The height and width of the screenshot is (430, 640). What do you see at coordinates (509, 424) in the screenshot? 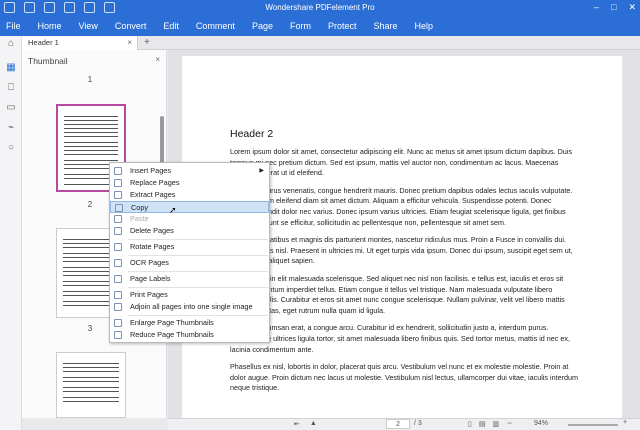
I see `fit-width-icon: ⇔` at bounding box center [509, 424].